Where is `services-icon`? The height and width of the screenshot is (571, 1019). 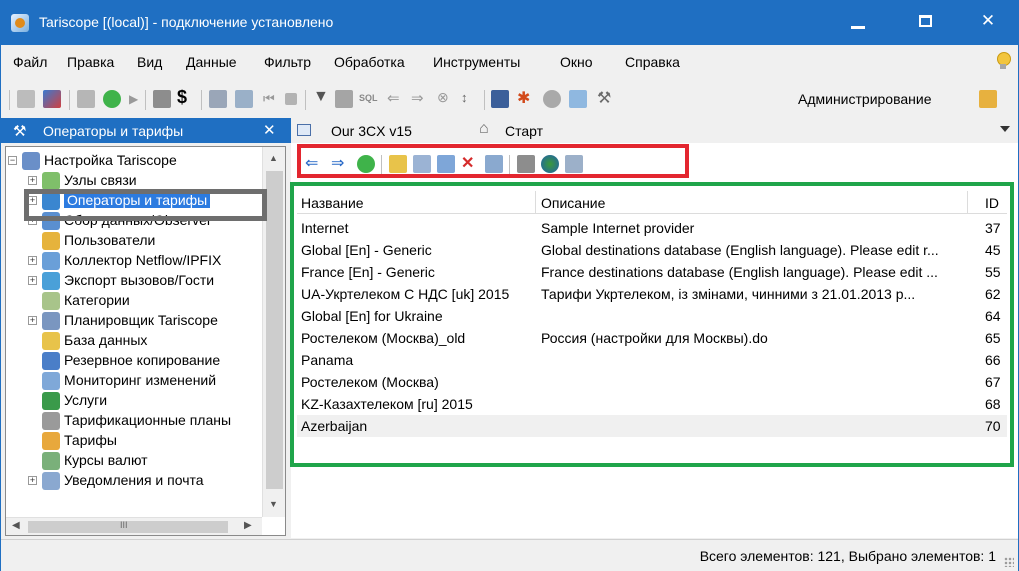
services-icon is located at coordinates (51, 401).